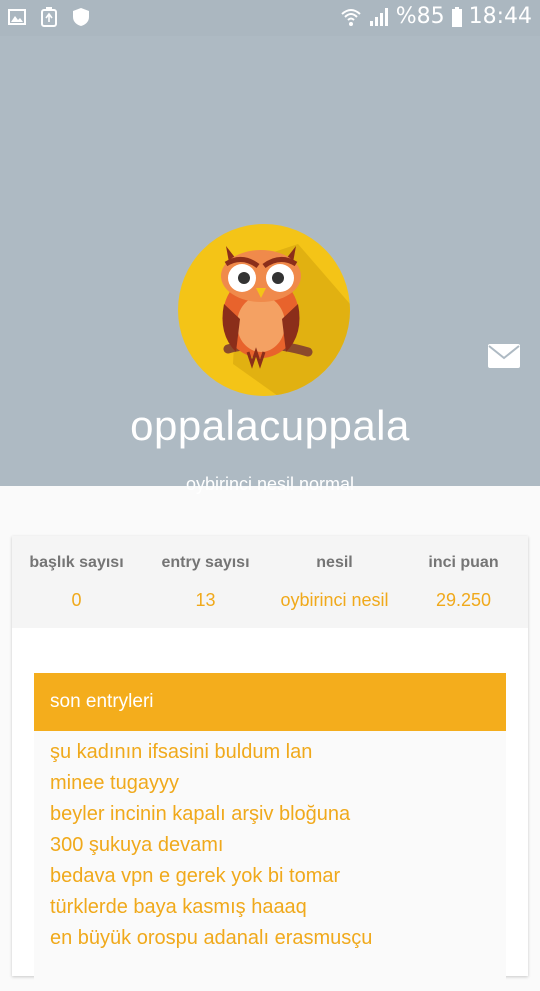 The image size is (540, 991). I want to click on recent-entries-header: son entryleri, so click(270, 702).